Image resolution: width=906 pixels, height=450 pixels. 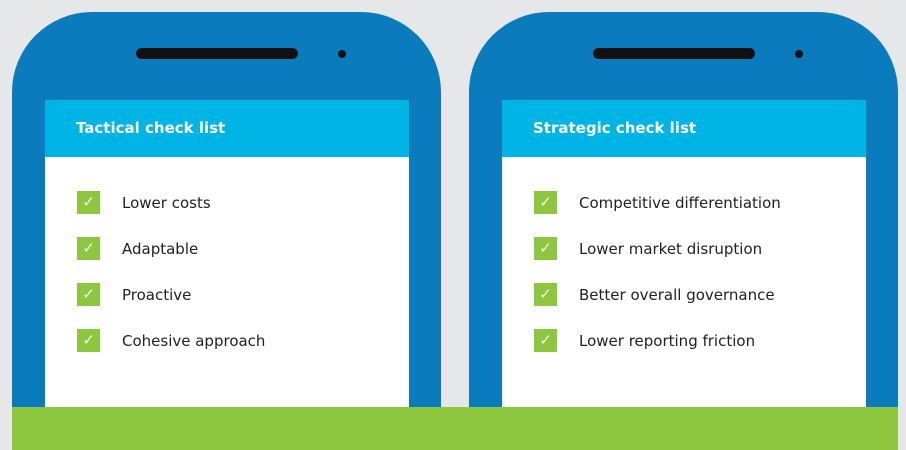 What do you see at coordinates (677, 294) in the screenshot?
I see `check-list-item-label: Better overall governance` at bounding box center [677, 294].